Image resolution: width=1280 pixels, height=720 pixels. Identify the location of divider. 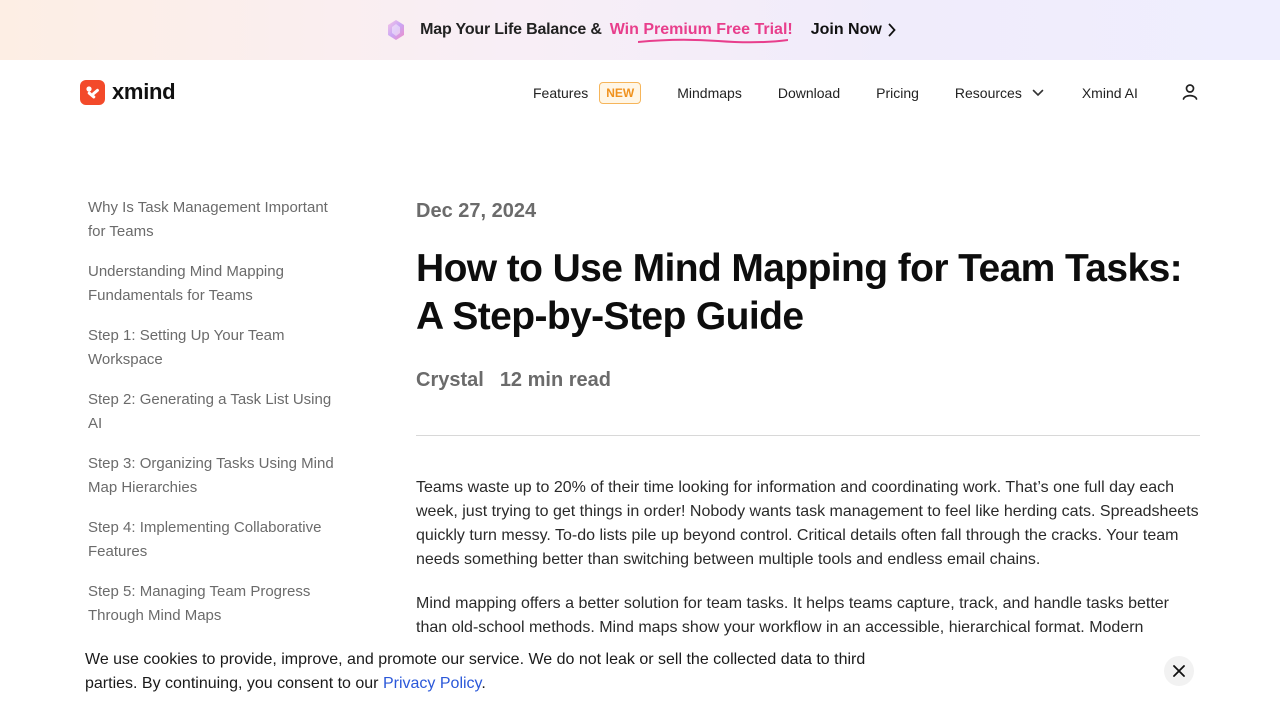
(808, 435).